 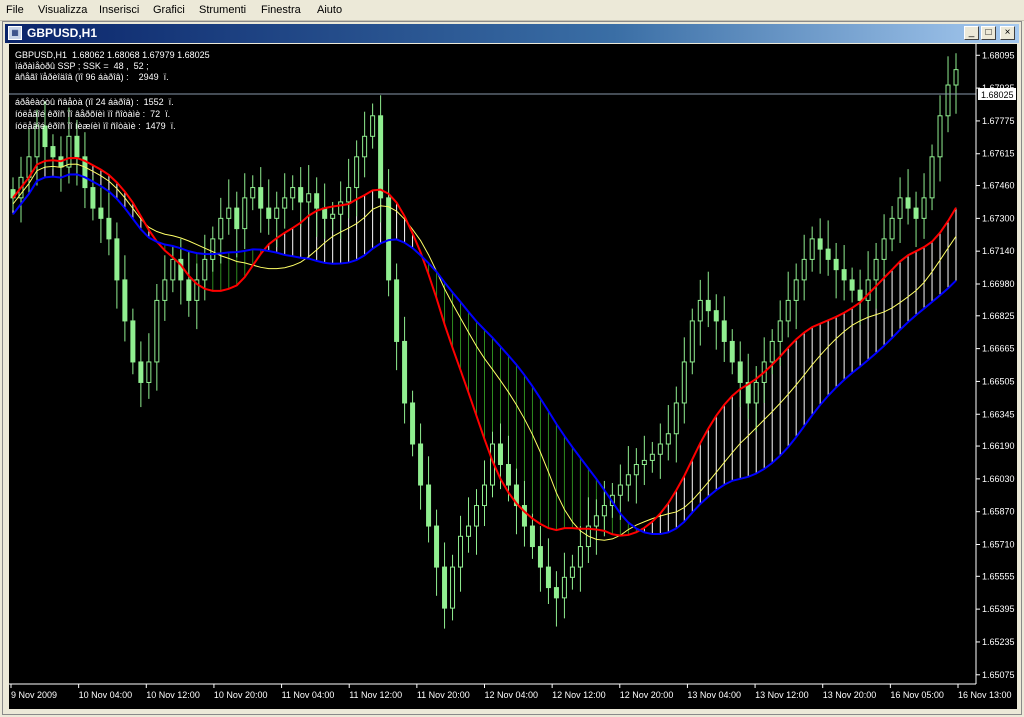 I want to click on menu-file: File, so click(x=15, y=10).